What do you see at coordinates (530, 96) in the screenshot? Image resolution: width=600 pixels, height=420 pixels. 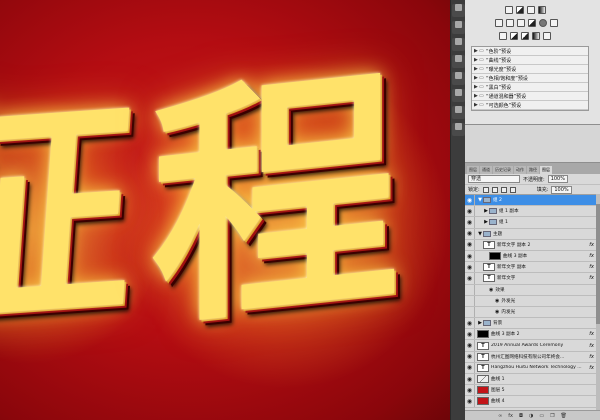 I see `preset-item: ▶ ▭ “通道混和器”预设` at bounding box center [530, 96].